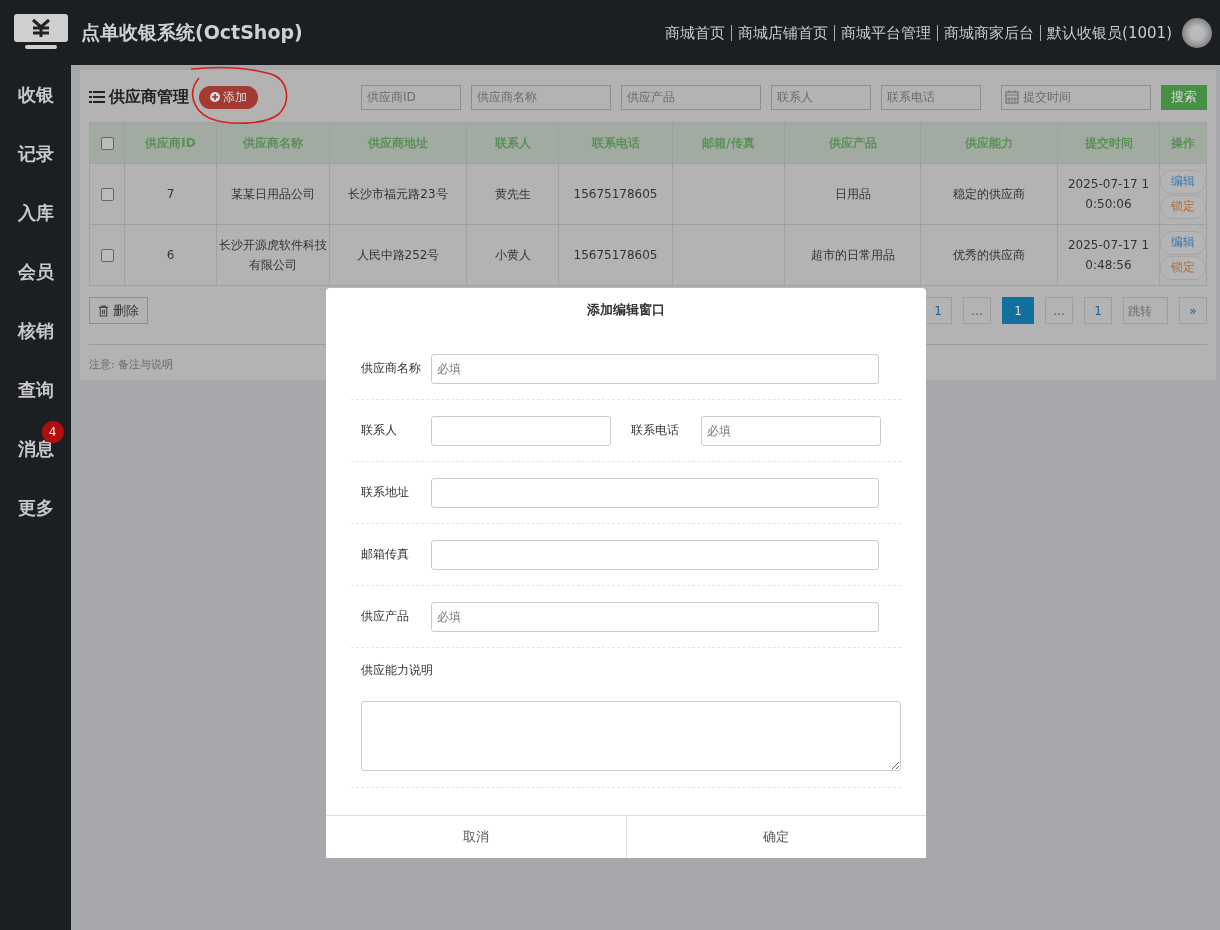 The width and height of the screenshot is (1220, 930). Describe the element at coordinates (35, 95) in the screenshot. I see `sidebar-item: 收银` at that location.